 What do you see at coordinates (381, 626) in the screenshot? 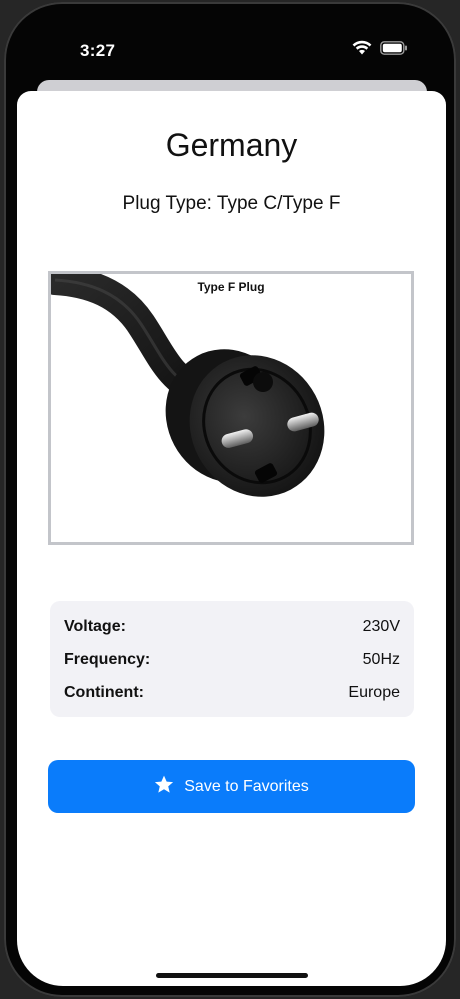
I see `spec-value: 230V` at bounding box center [381, 626].